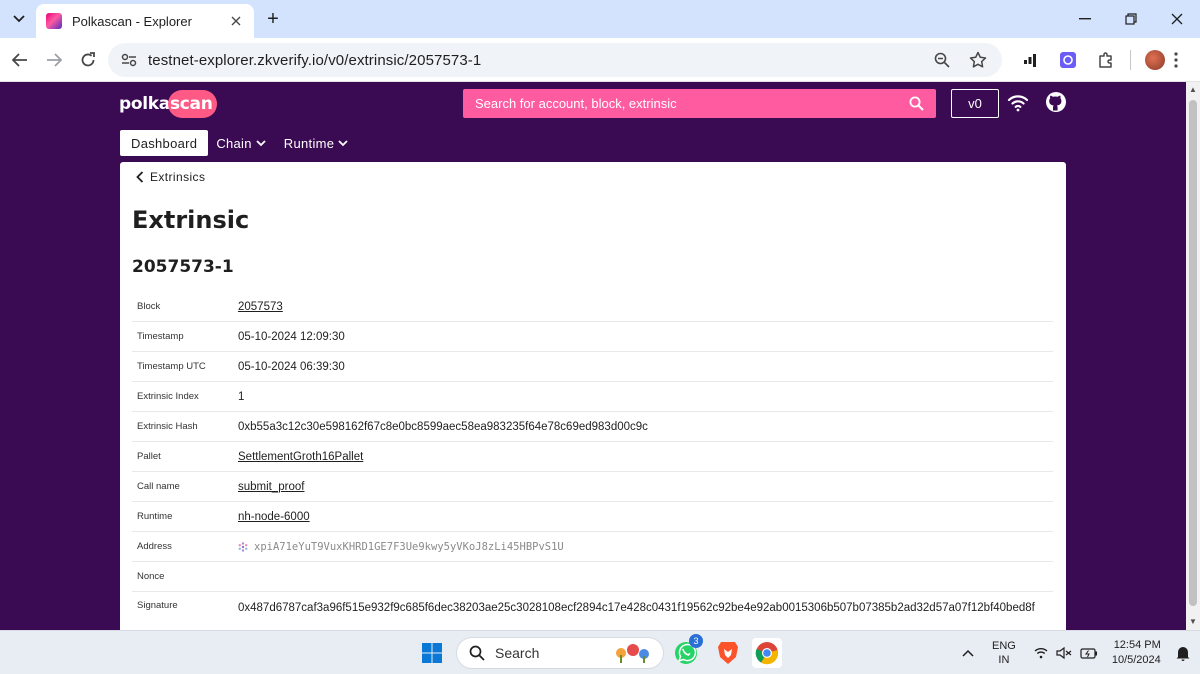 The height and width of the screenshot is (674, 1200). I want to click on windows-start-icon, so click(432, 653).